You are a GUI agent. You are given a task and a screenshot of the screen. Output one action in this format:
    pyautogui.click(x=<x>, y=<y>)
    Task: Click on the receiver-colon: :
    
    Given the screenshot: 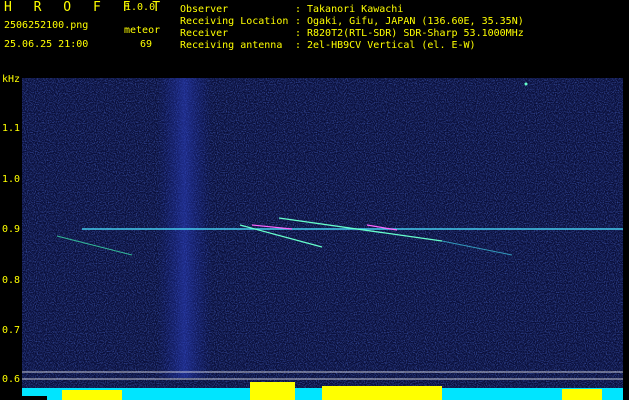 What is the action you would take?
    pyautogui.click(x=298, y=33)
    